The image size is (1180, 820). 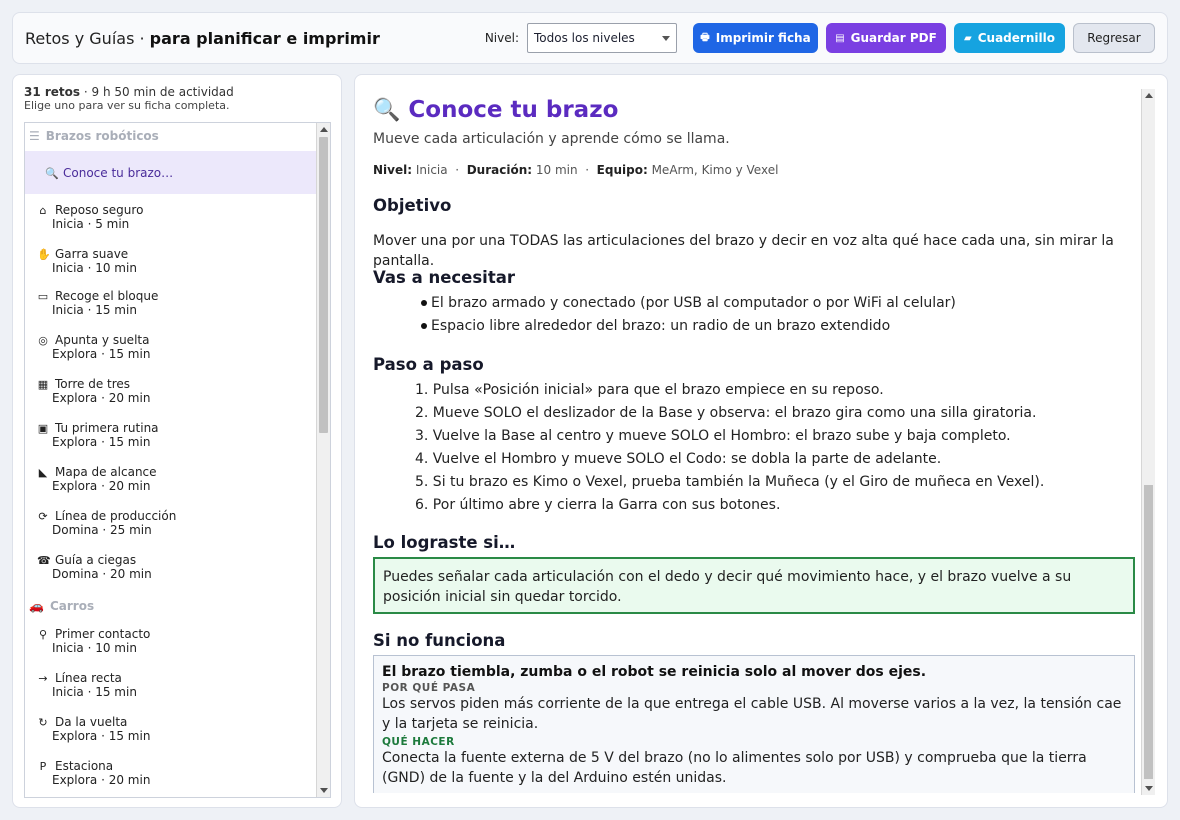 I want to click on list-item-label: Apunta y suelta, so click(x=102, y=340).